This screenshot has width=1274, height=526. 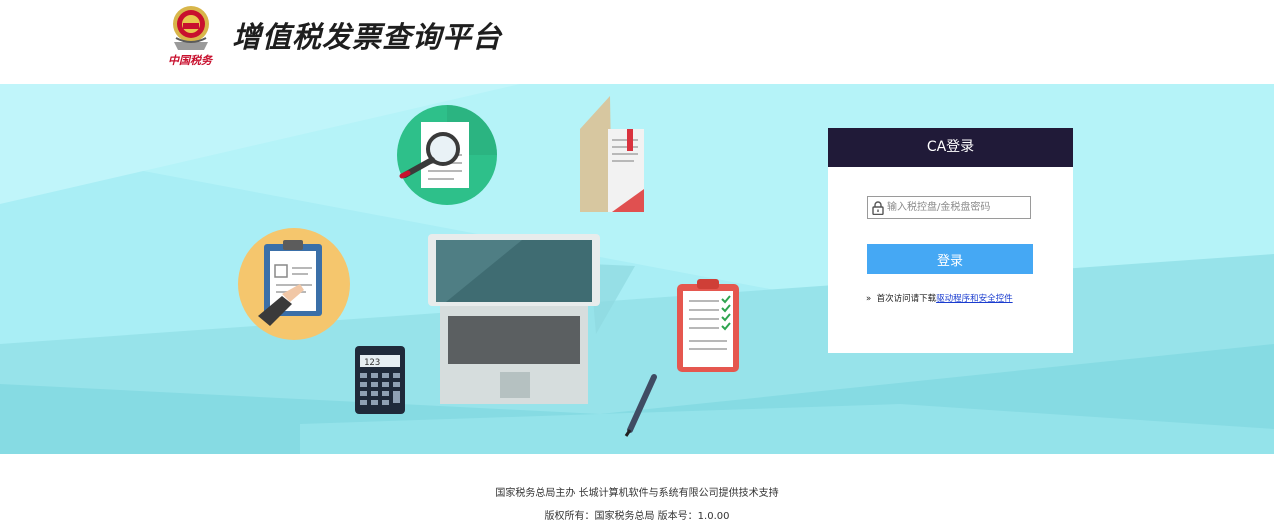 I want to click on footer-copyright: 版权所有：国家税务总局 版本号：1.0.00, so click(x=637, y=516).